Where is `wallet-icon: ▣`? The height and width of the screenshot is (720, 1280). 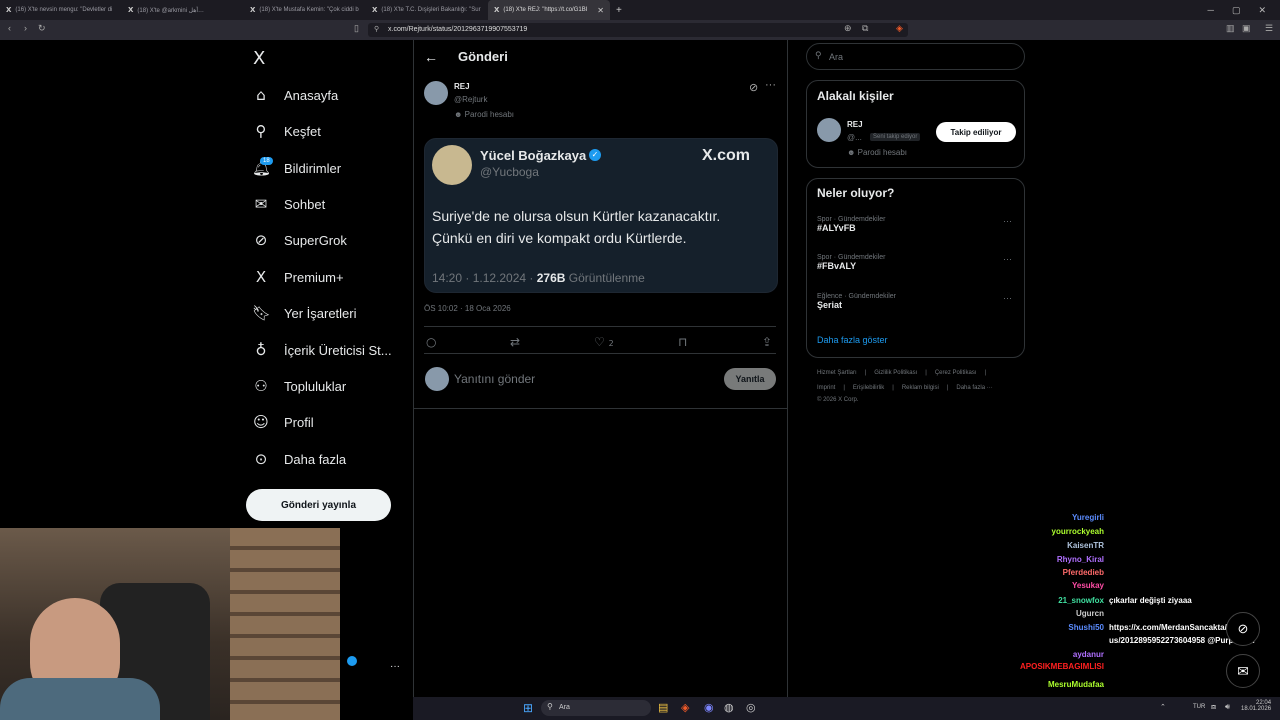
wallet-icon: ▣ is located at coordinates (1246, 28).